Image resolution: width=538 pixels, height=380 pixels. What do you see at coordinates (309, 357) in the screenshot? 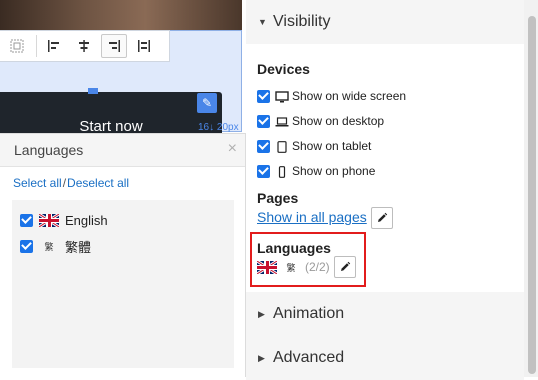
I see `section-title: Advanced` at bounding box center [309, 357].